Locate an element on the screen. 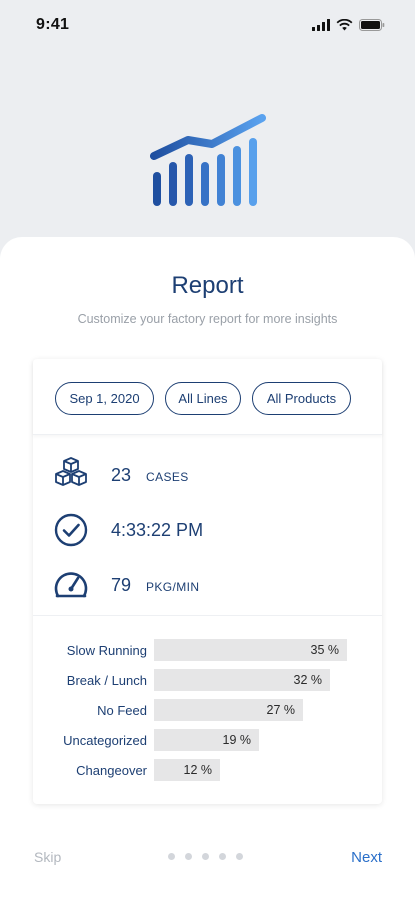 The height and width of the screenshot is (900, 415). downtime-bar: 35 % is located at coordinates (250, 650).